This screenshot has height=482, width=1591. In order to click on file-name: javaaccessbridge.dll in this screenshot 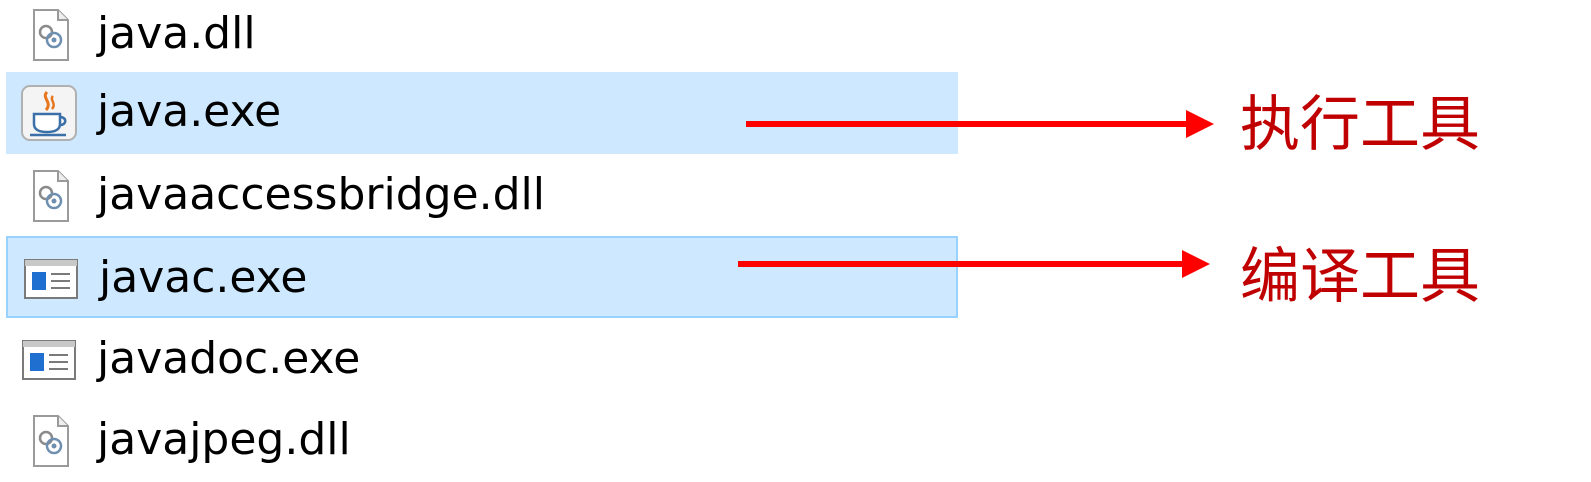, I will do `click(321, 194)`.